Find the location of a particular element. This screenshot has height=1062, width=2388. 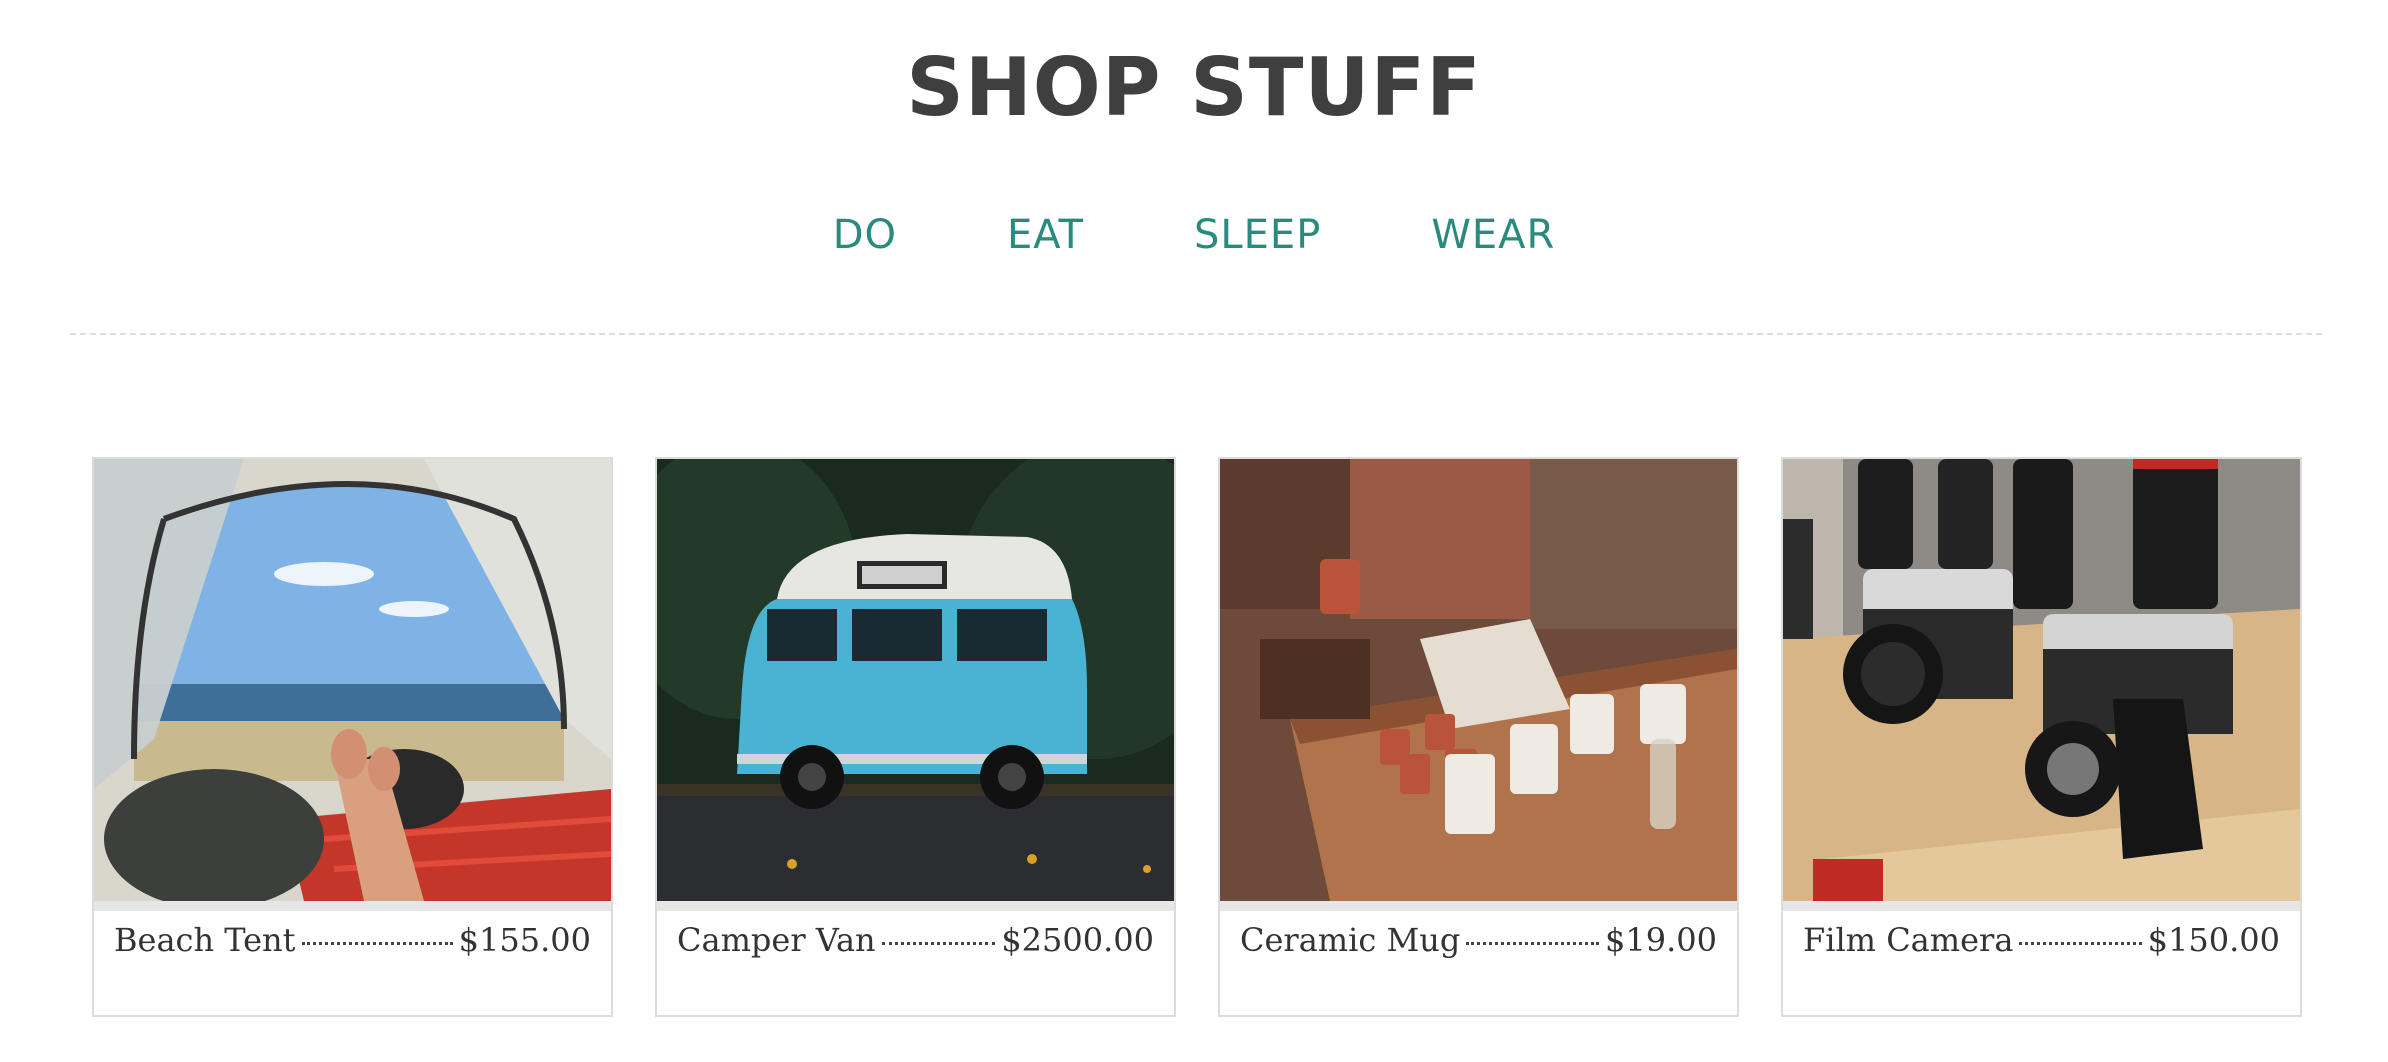

product-card-camper-van: Camper Van $2500.00 is located at coordinates (915, 737).